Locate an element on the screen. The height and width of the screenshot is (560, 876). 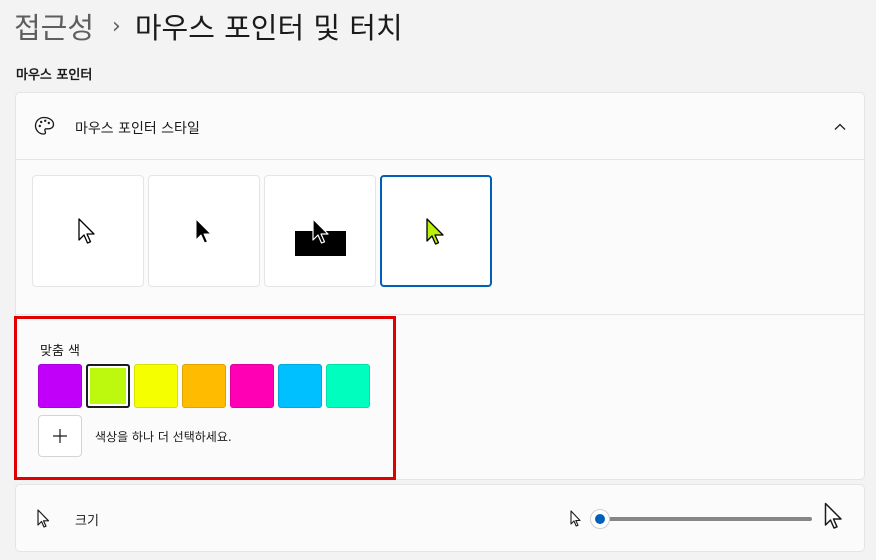
inverted-pointer-icon is located at coordinates (320, 237).